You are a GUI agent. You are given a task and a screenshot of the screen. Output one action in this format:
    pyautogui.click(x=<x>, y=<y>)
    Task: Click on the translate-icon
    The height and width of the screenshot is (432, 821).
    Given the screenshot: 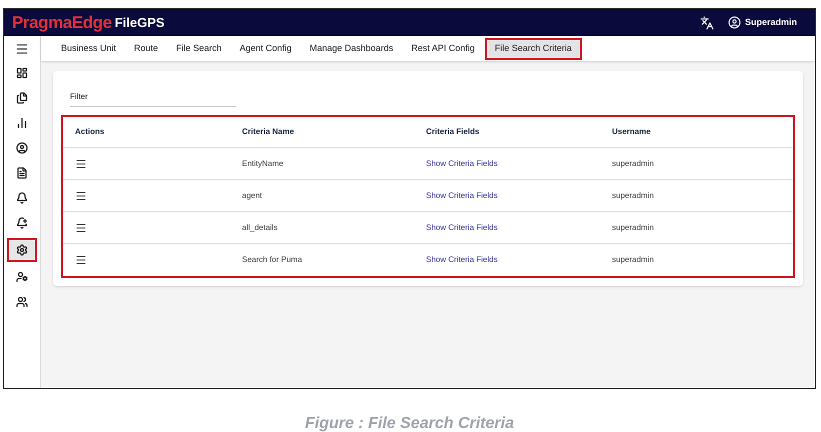 What is the action you would take?
    pyautogui.click(x=707, y=23)
    